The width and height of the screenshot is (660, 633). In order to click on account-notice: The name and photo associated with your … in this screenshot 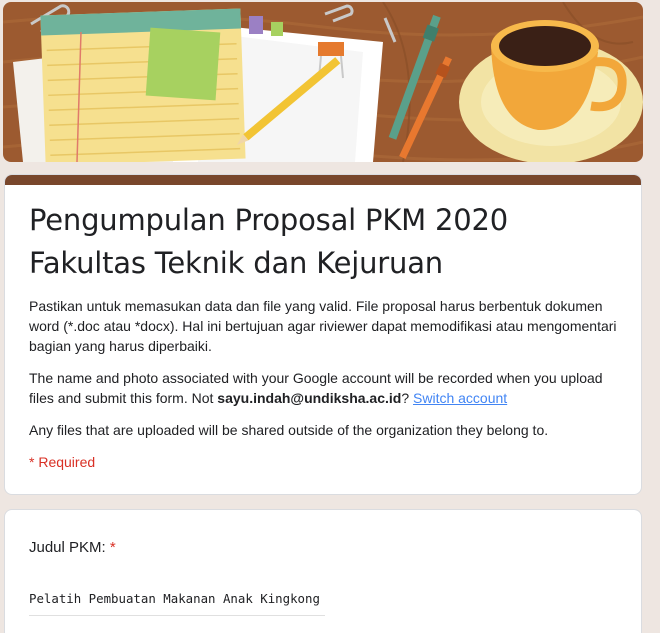, I will do `click(327, 388)`.